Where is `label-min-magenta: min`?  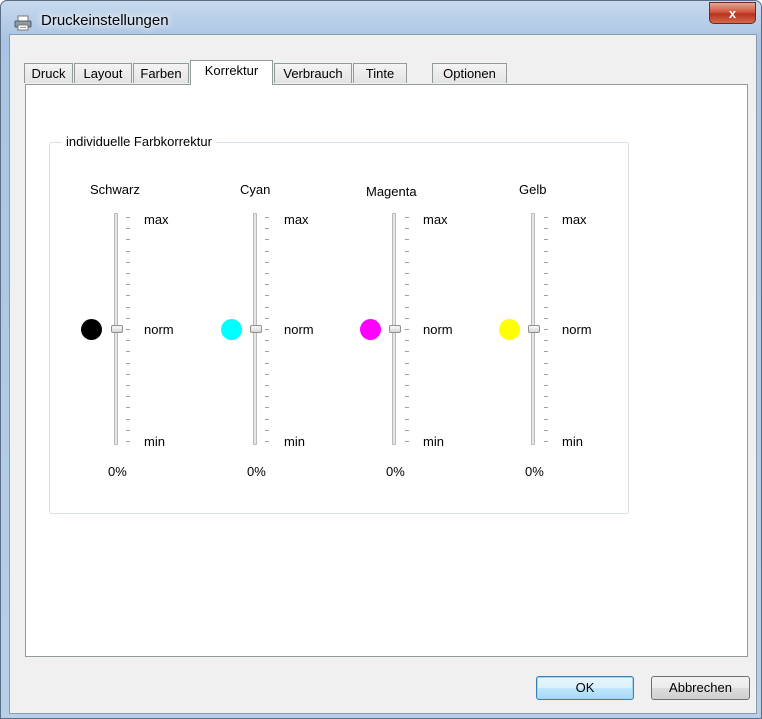
label-min-magenta: min is located at coordinates (433, 441).